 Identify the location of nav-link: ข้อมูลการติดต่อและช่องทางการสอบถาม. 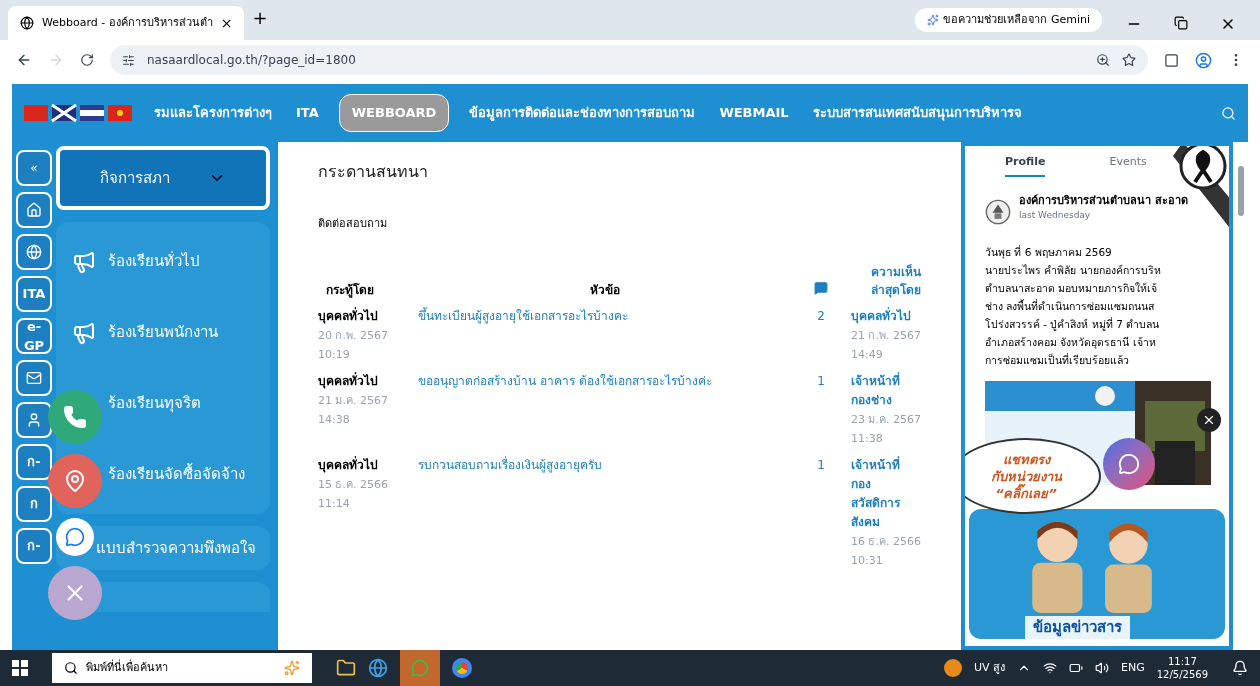
(582, 113).